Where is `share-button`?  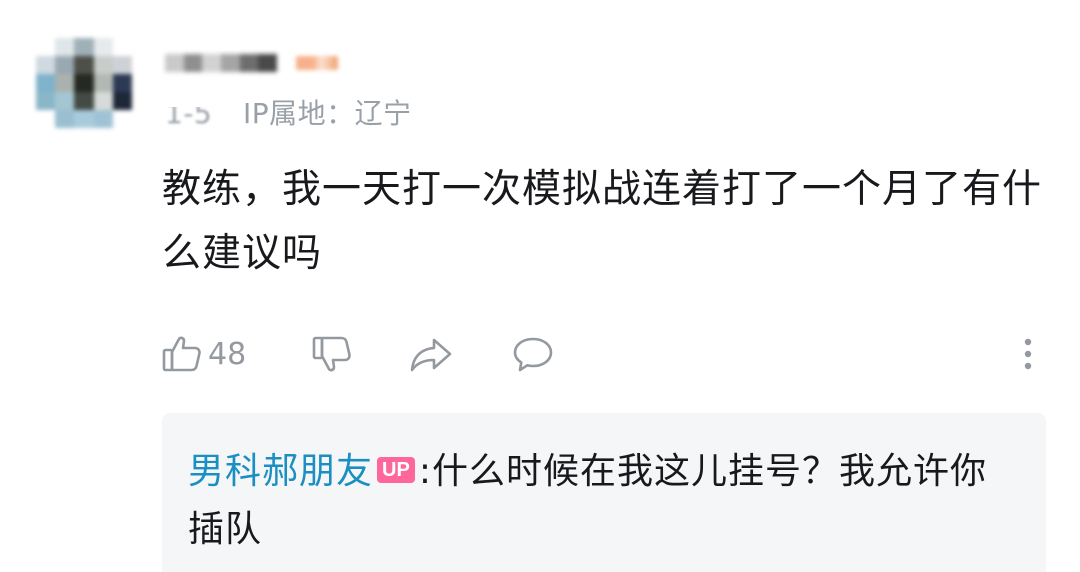 share-button is located at coordinates (431, 354).